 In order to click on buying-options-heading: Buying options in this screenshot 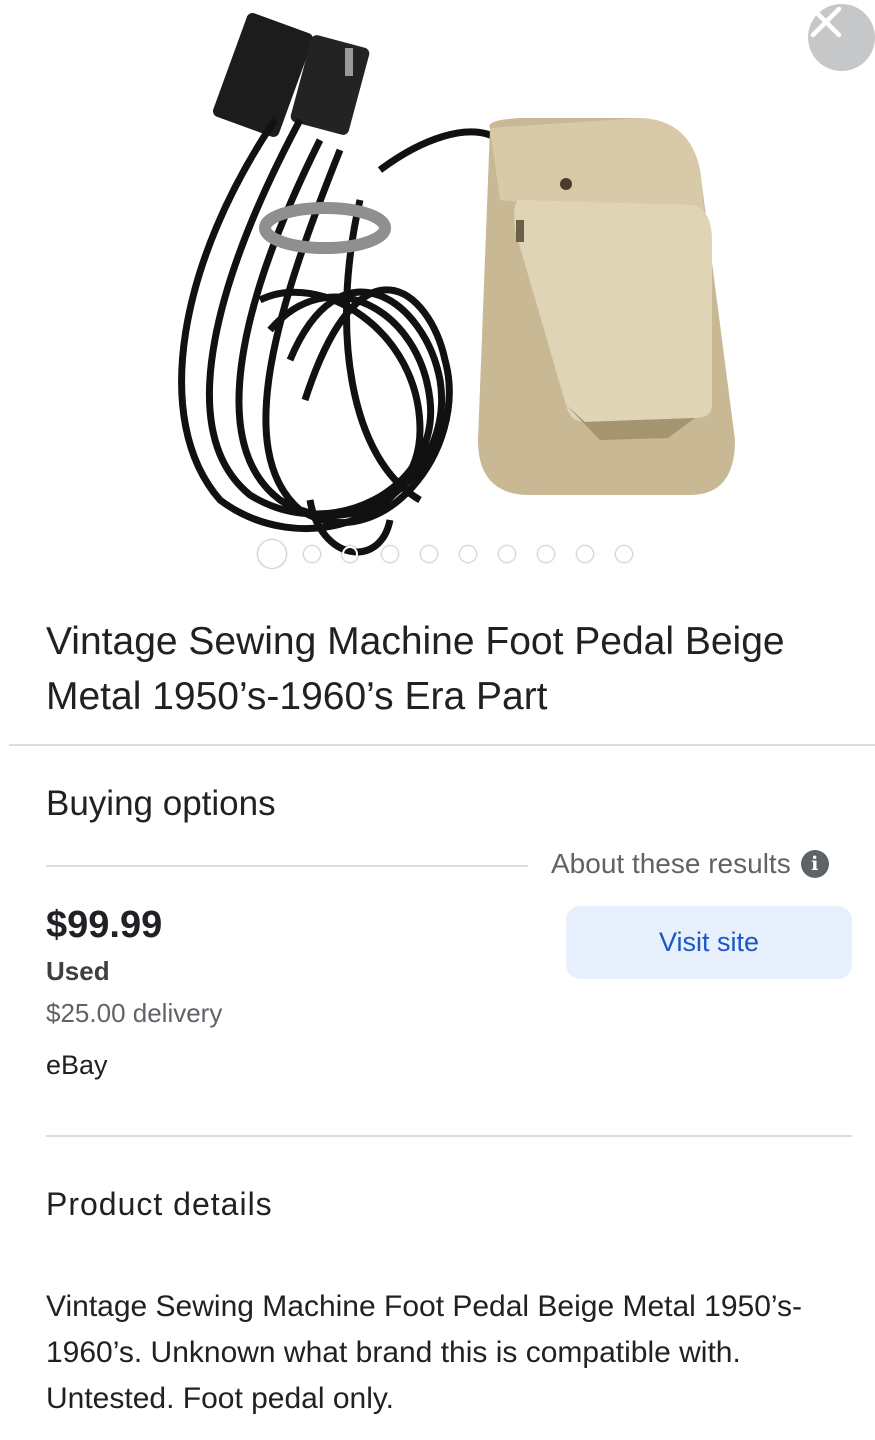, I will do `click(161, 803)`.